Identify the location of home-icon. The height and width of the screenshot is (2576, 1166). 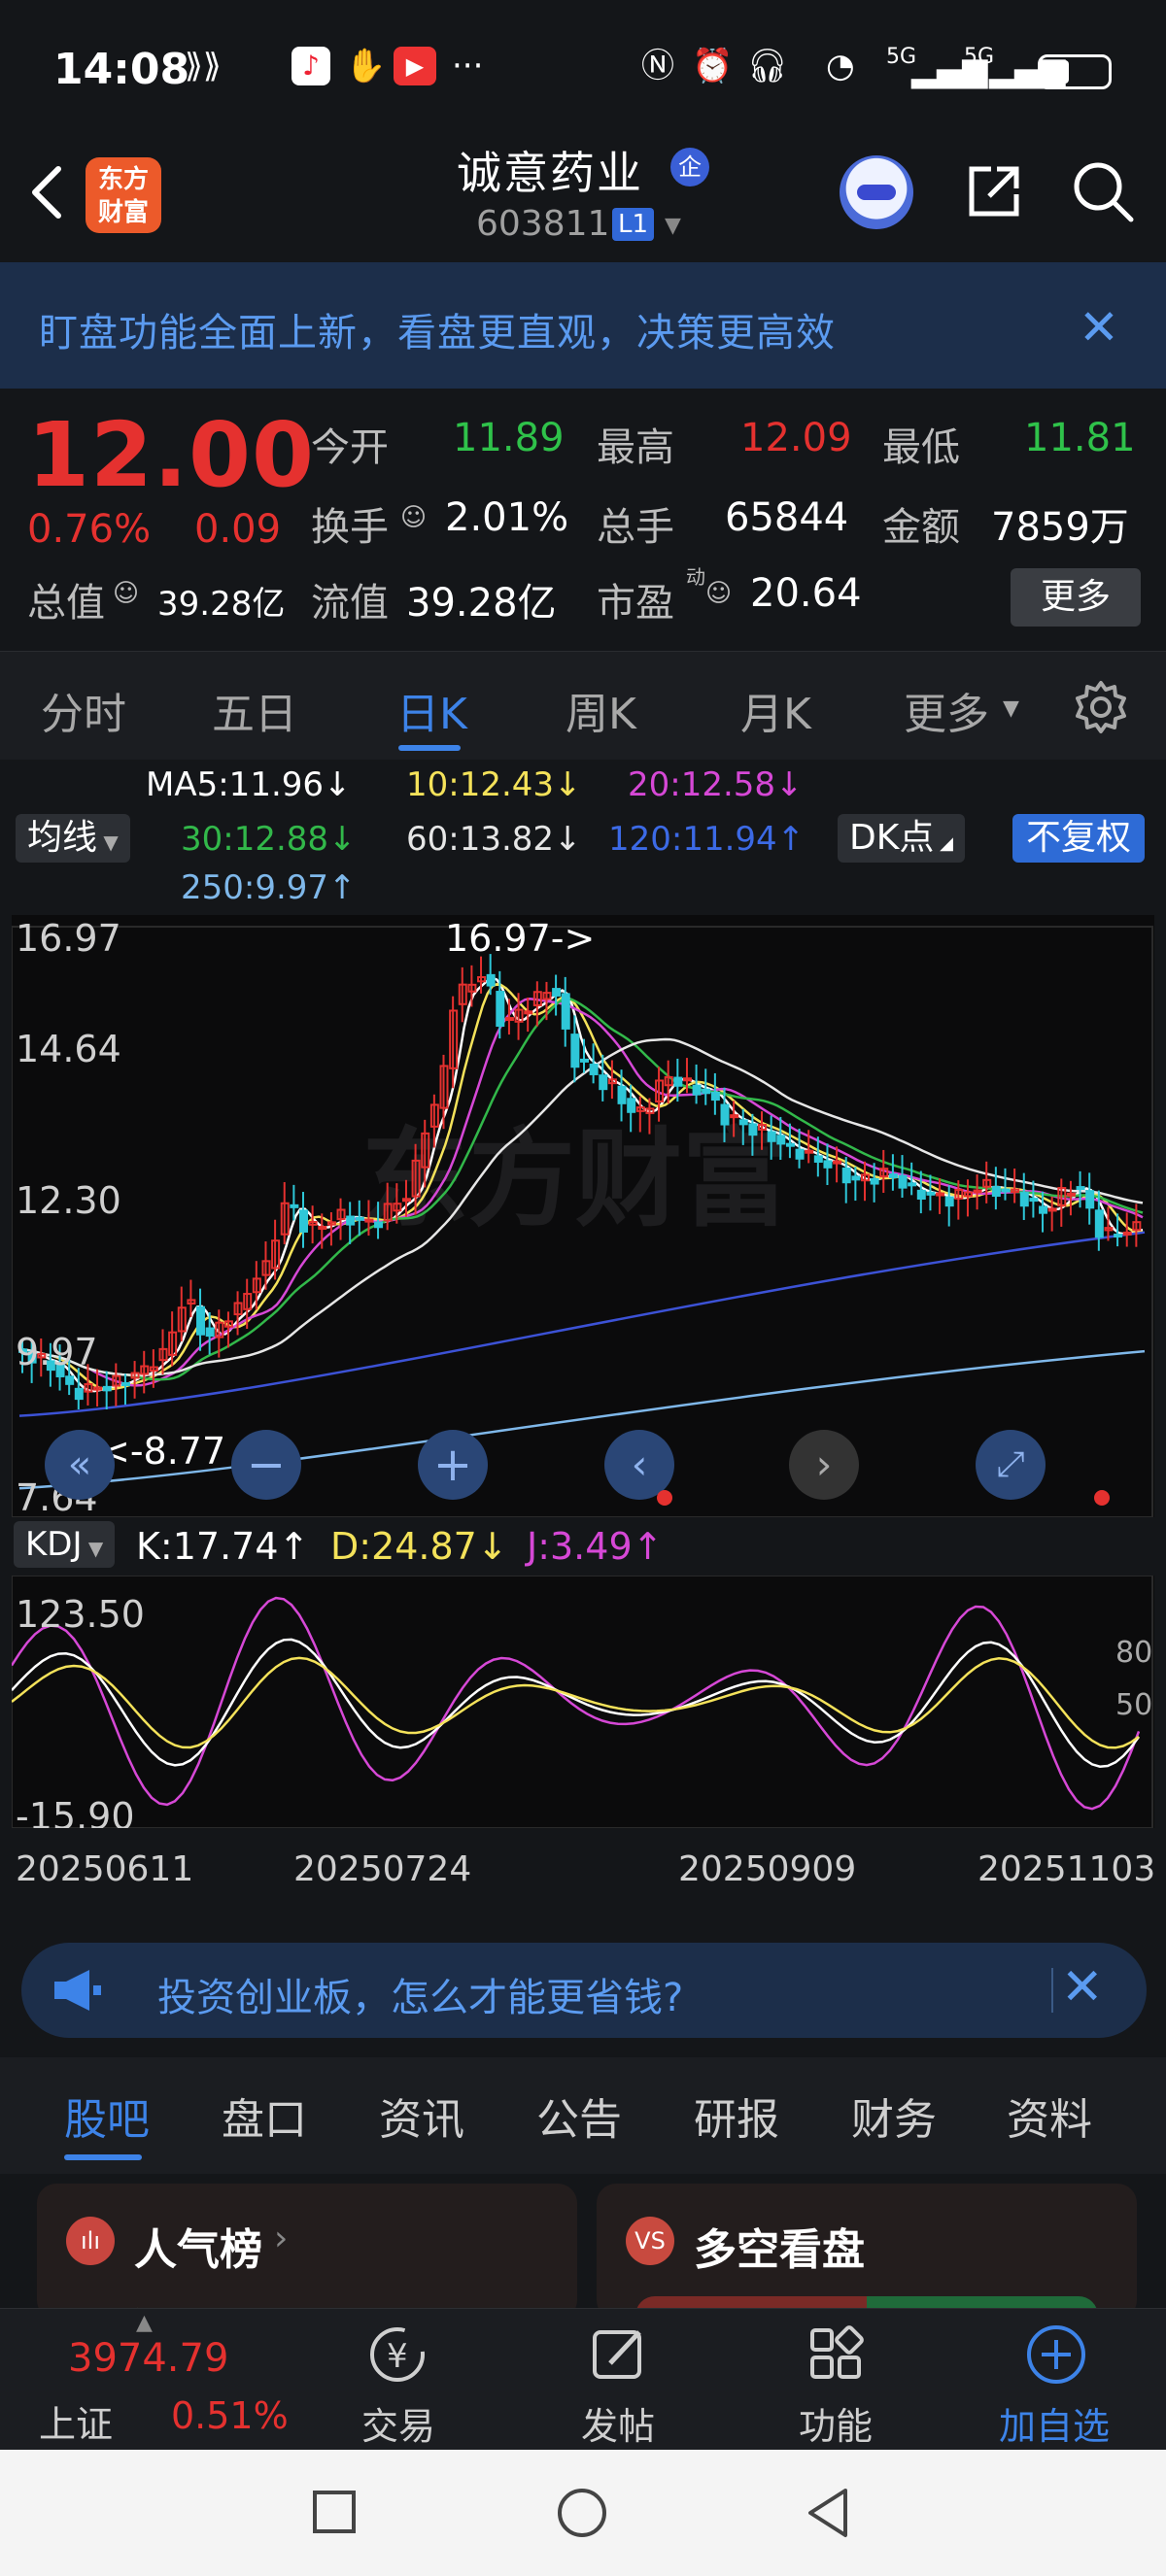
(582, 2513).